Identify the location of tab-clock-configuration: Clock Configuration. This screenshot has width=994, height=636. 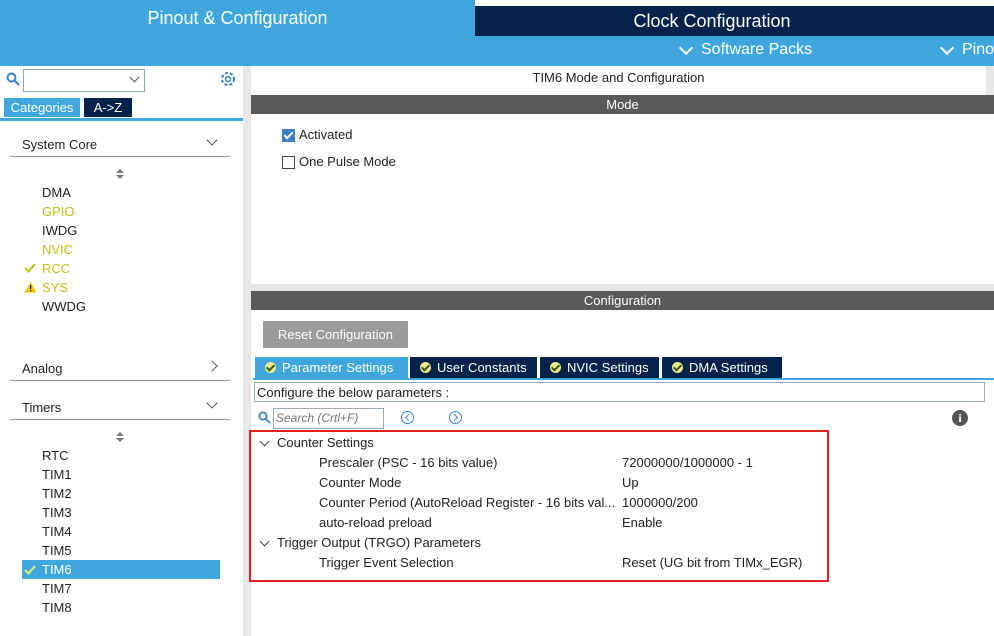
(712, 21).